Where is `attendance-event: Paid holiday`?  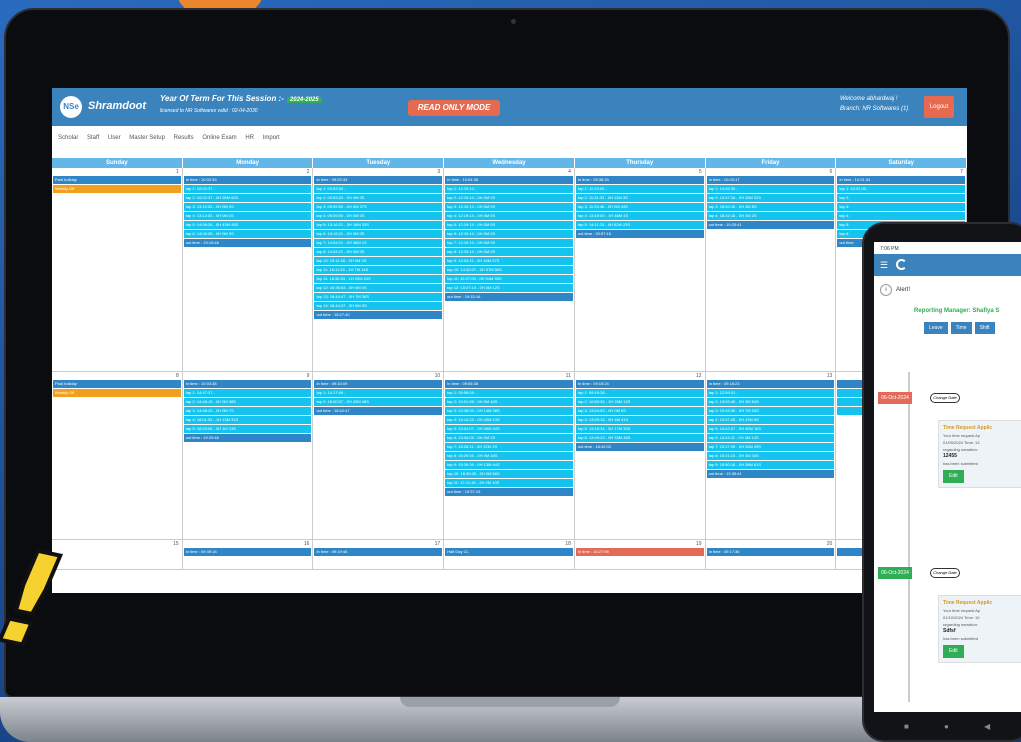 attendance-event: Paid holiday is located at coordinates (117, 384).